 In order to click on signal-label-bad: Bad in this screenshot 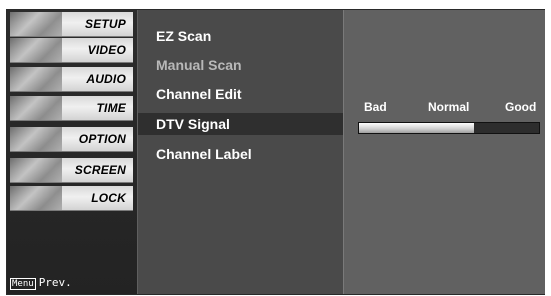, I will do `click(375, 107)`.